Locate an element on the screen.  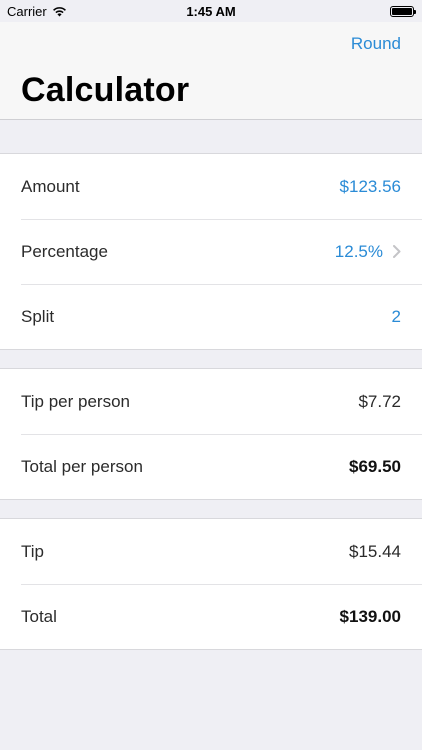
status-time: 1:45 AM is located at coordinates (211, 11).